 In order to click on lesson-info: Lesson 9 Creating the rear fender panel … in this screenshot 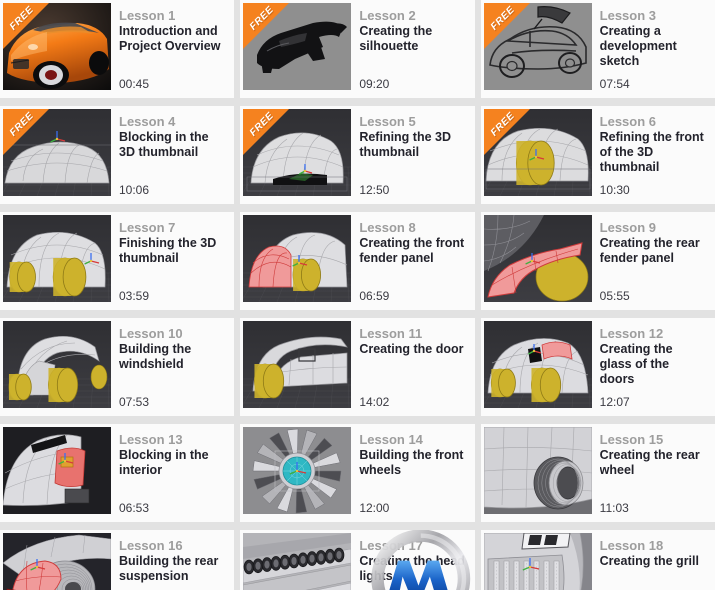, I will do `click(652, 261)`.